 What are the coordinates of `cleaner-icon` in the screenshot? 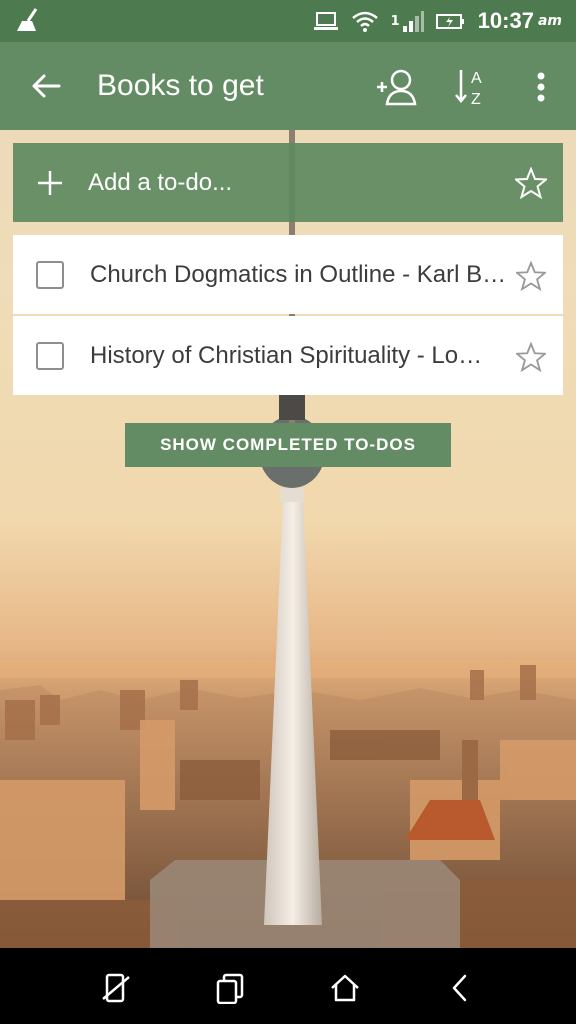 It's located at (28, 22).